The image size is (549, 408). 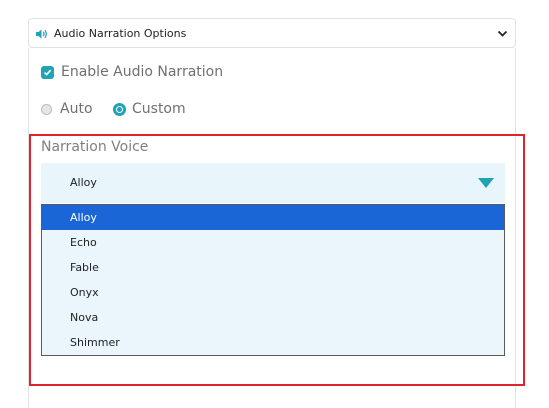 I want to click on narration-voice-select: Alloy, so click(x=273, y=183).